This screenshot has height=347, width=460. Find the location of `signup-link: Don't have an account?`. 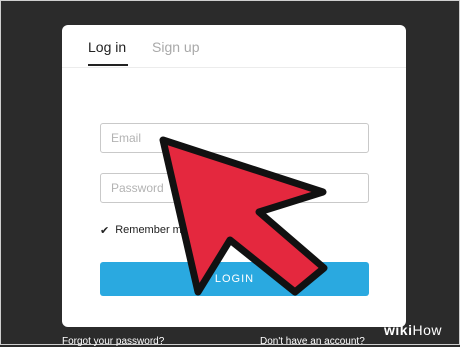

signup-link: Don't have an account? is located at coordinates (312, 341).